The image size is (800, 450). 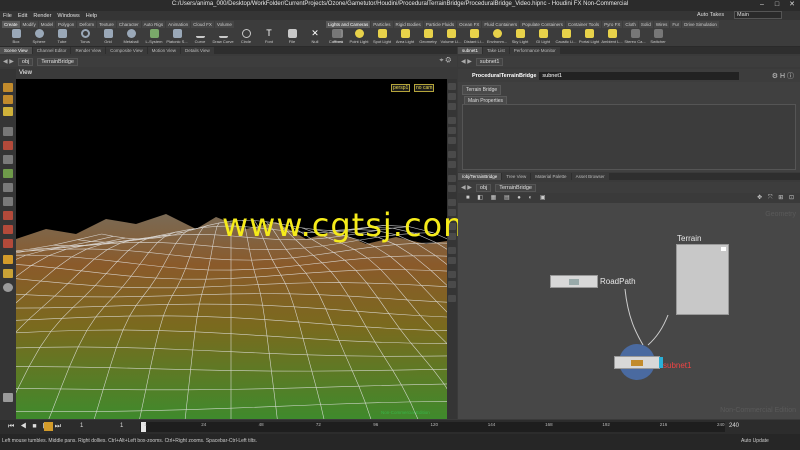 What do you see at coordinates (16, 37) in the screenshot?
I see `tool-box: Box` at bounding box center [16, 37].